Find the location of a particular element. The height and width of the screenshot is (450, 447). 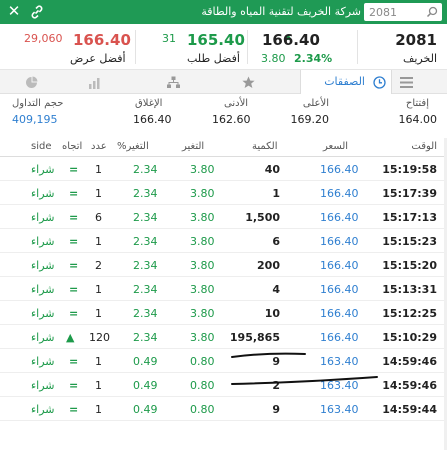

title-bar: ✕ شركة الخريف لتقنية المياه والطاقة is located at coordinates (223, 12).